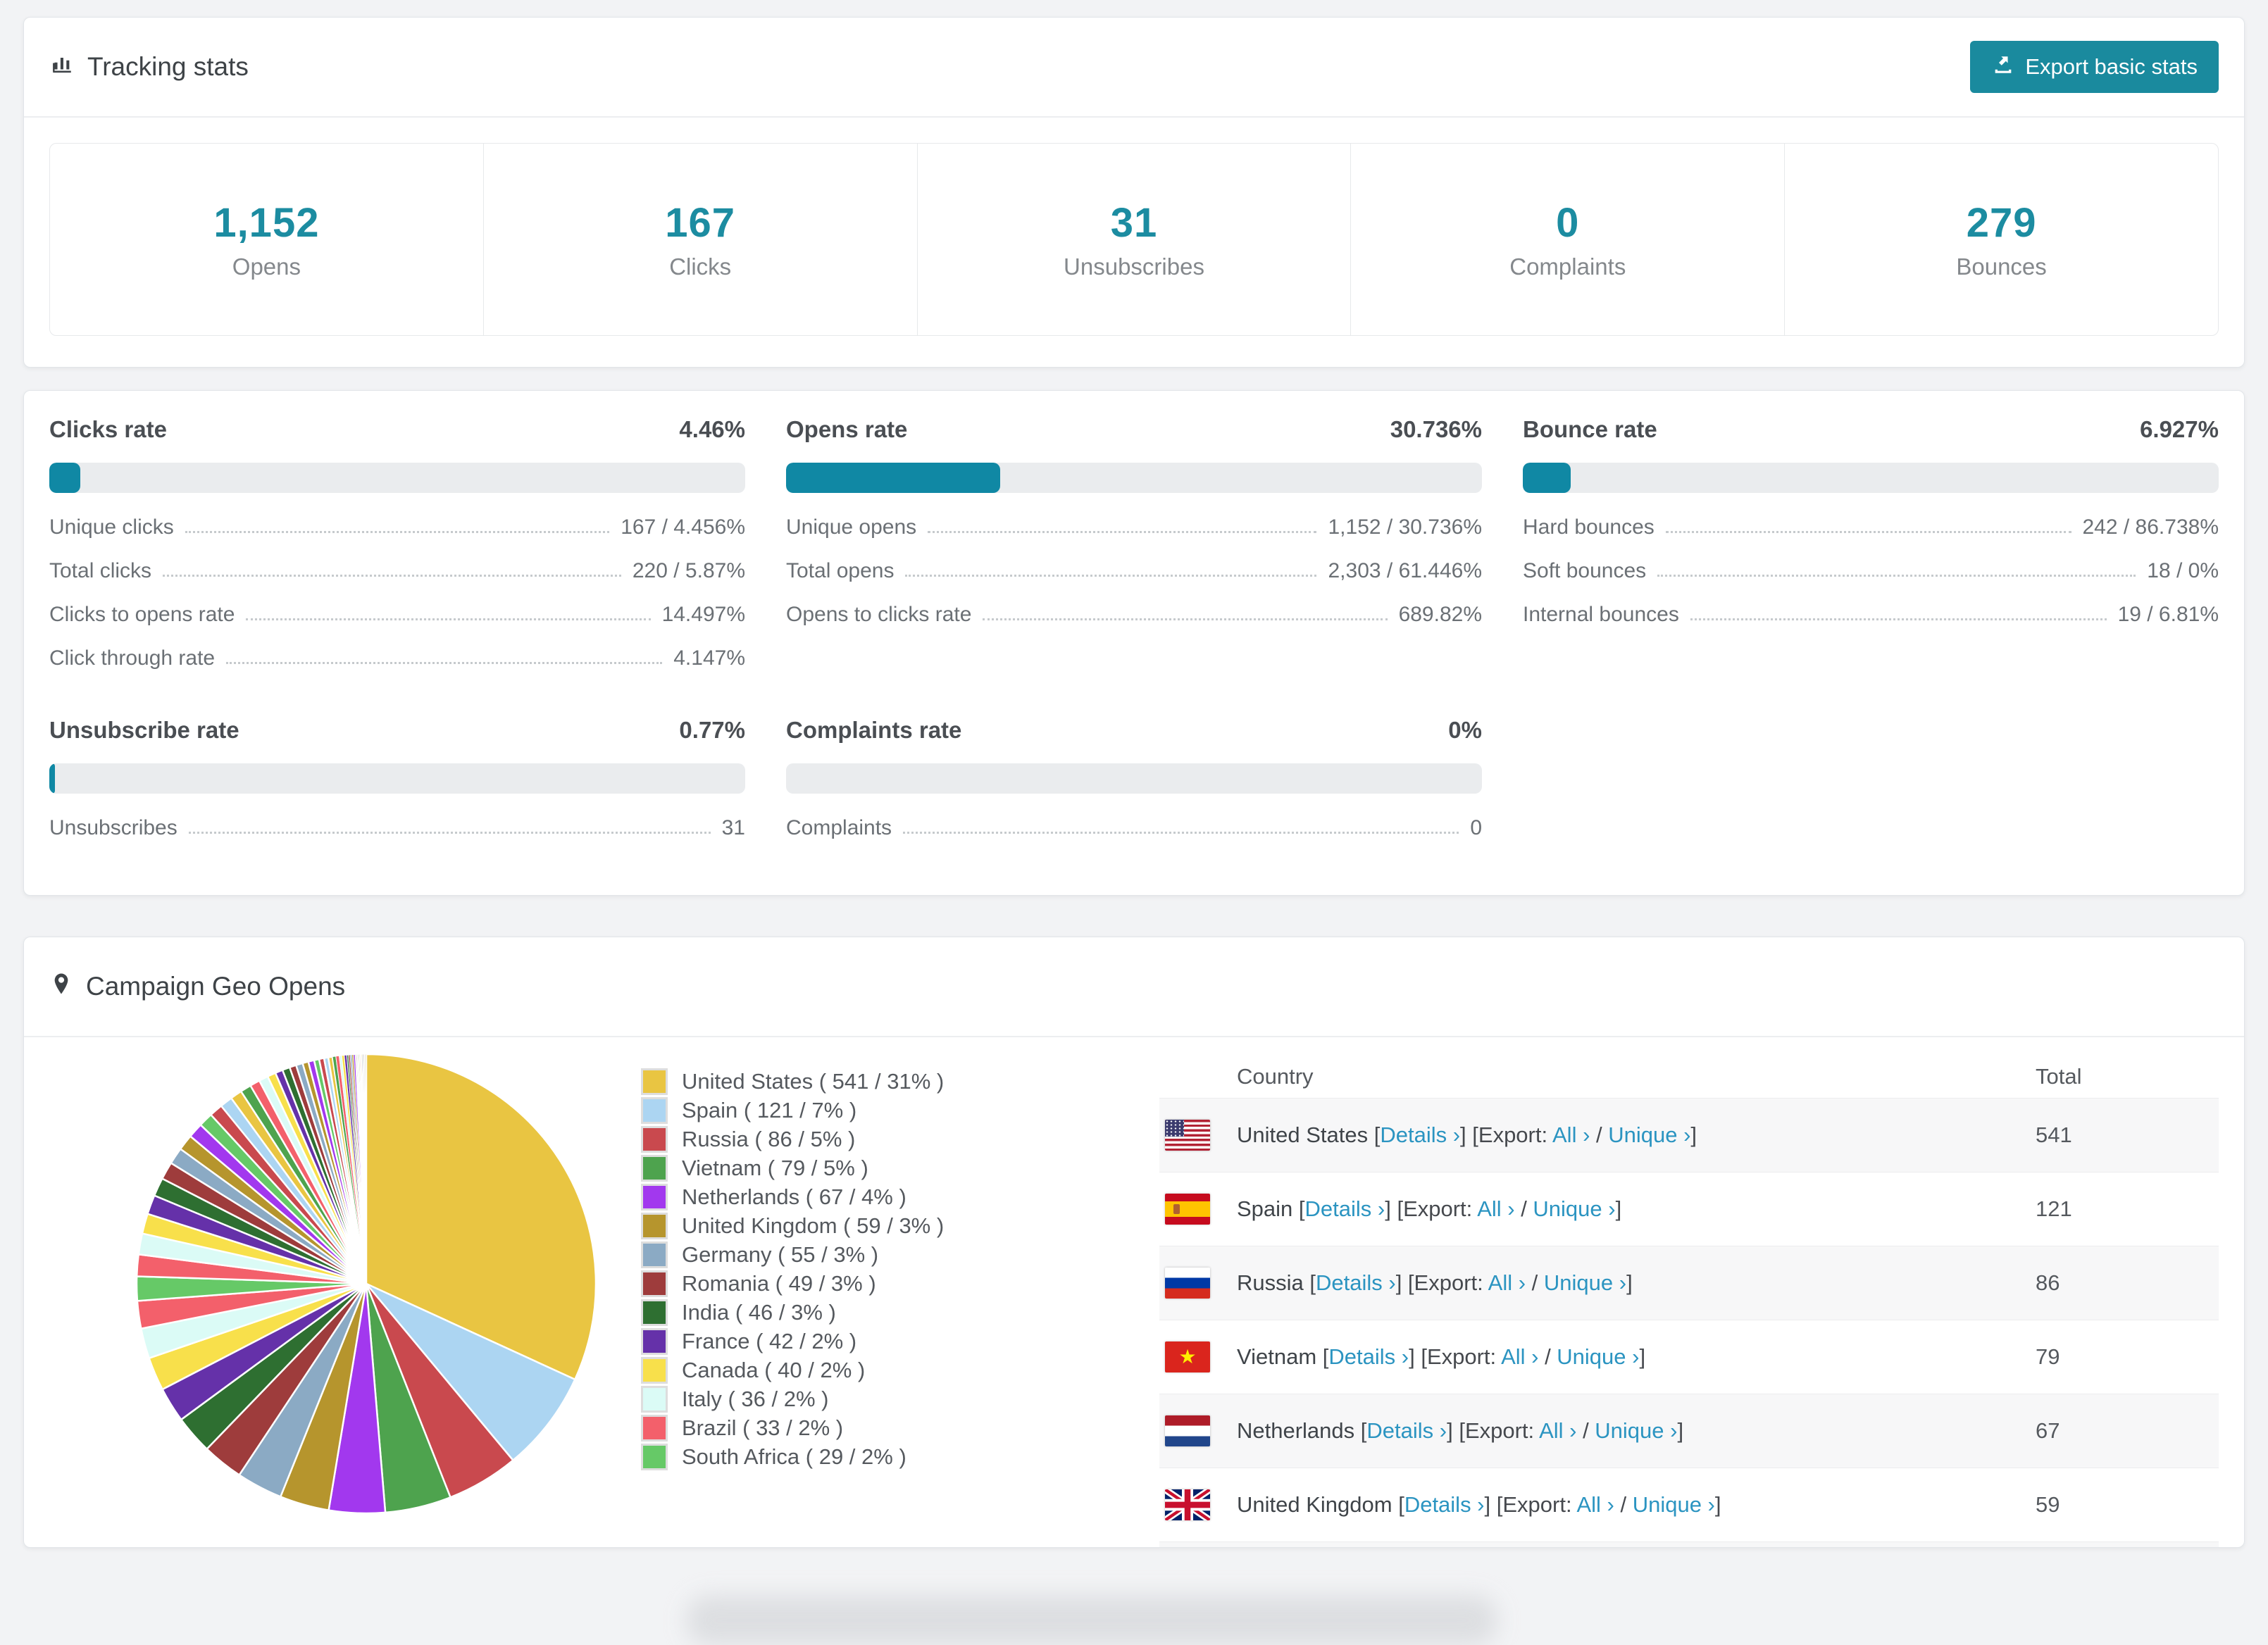 This screenshot has height=1645, width=2268. I want to click on legend-label: South Africa ( 29 / 2% ), so click(794, 1456).